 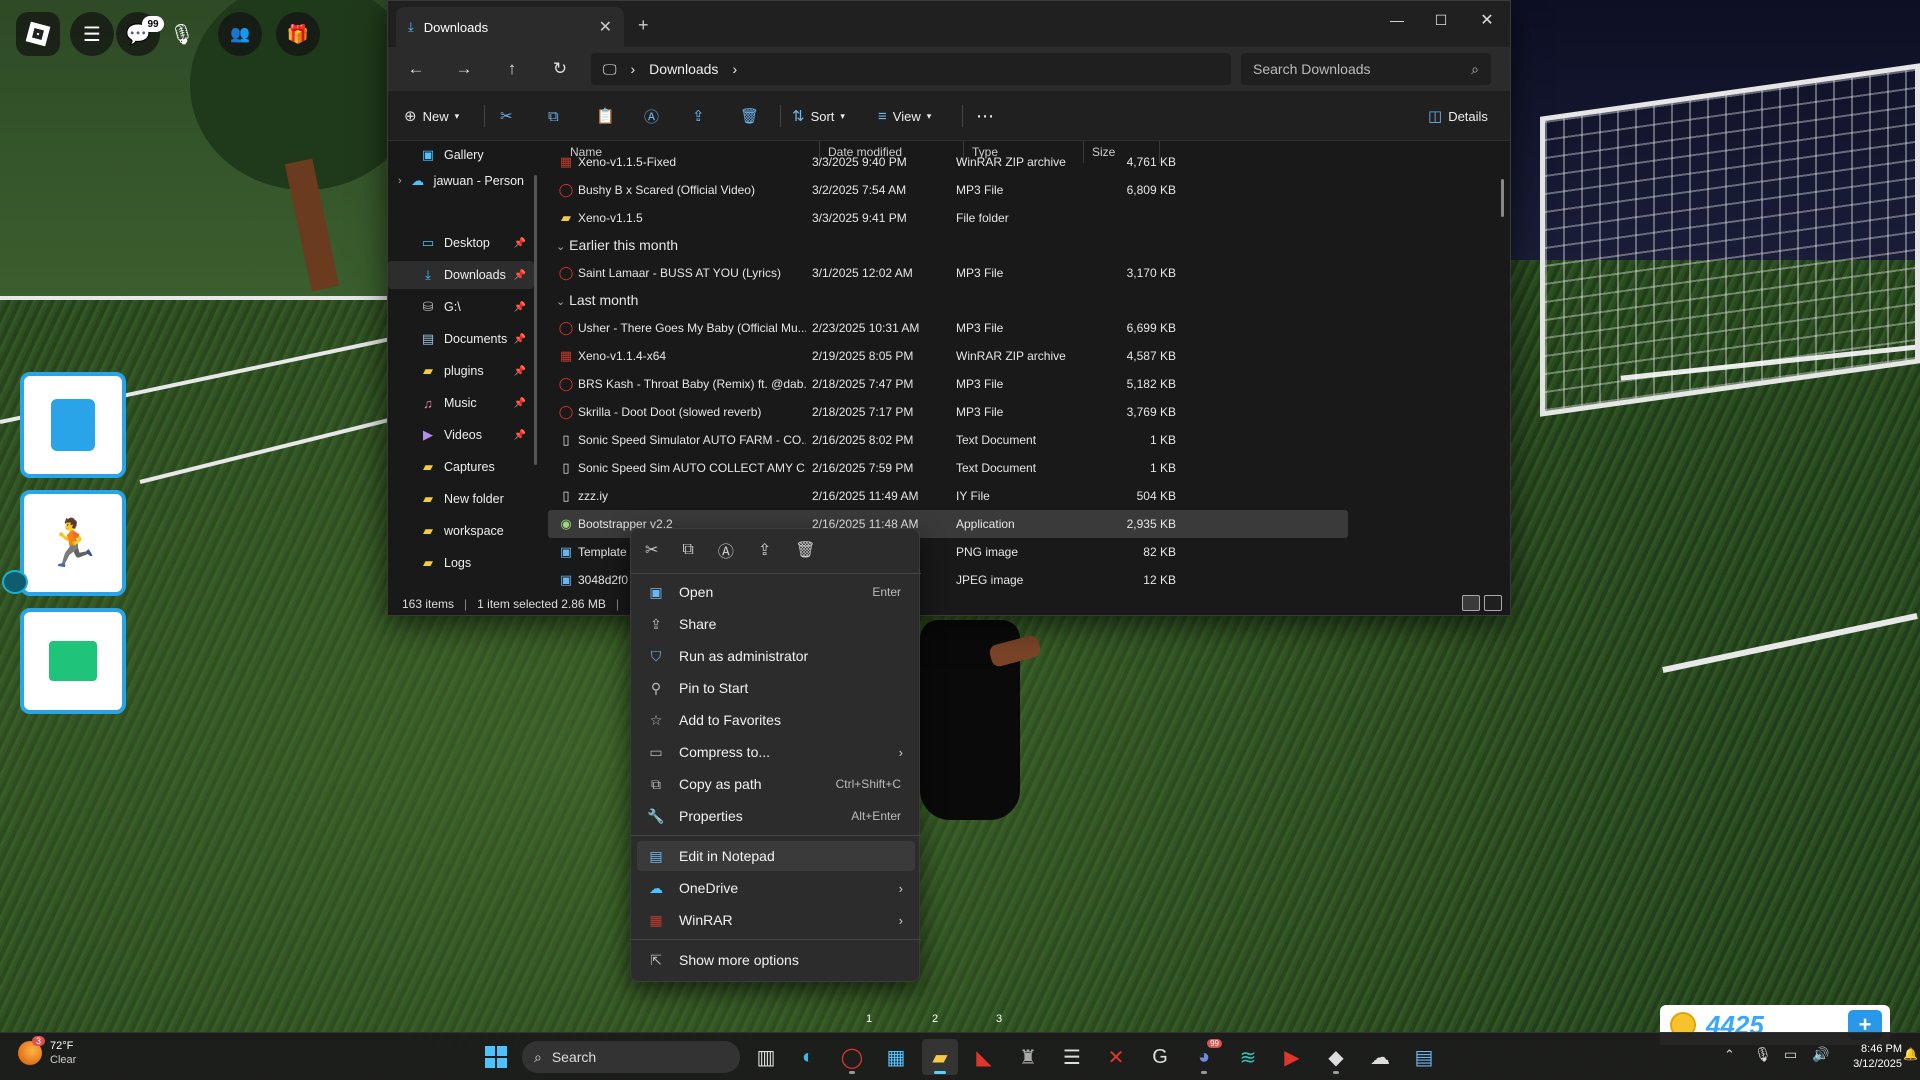 I want to click on sort-button: ⇅ Sort ▾, so click(x=818, y=116).